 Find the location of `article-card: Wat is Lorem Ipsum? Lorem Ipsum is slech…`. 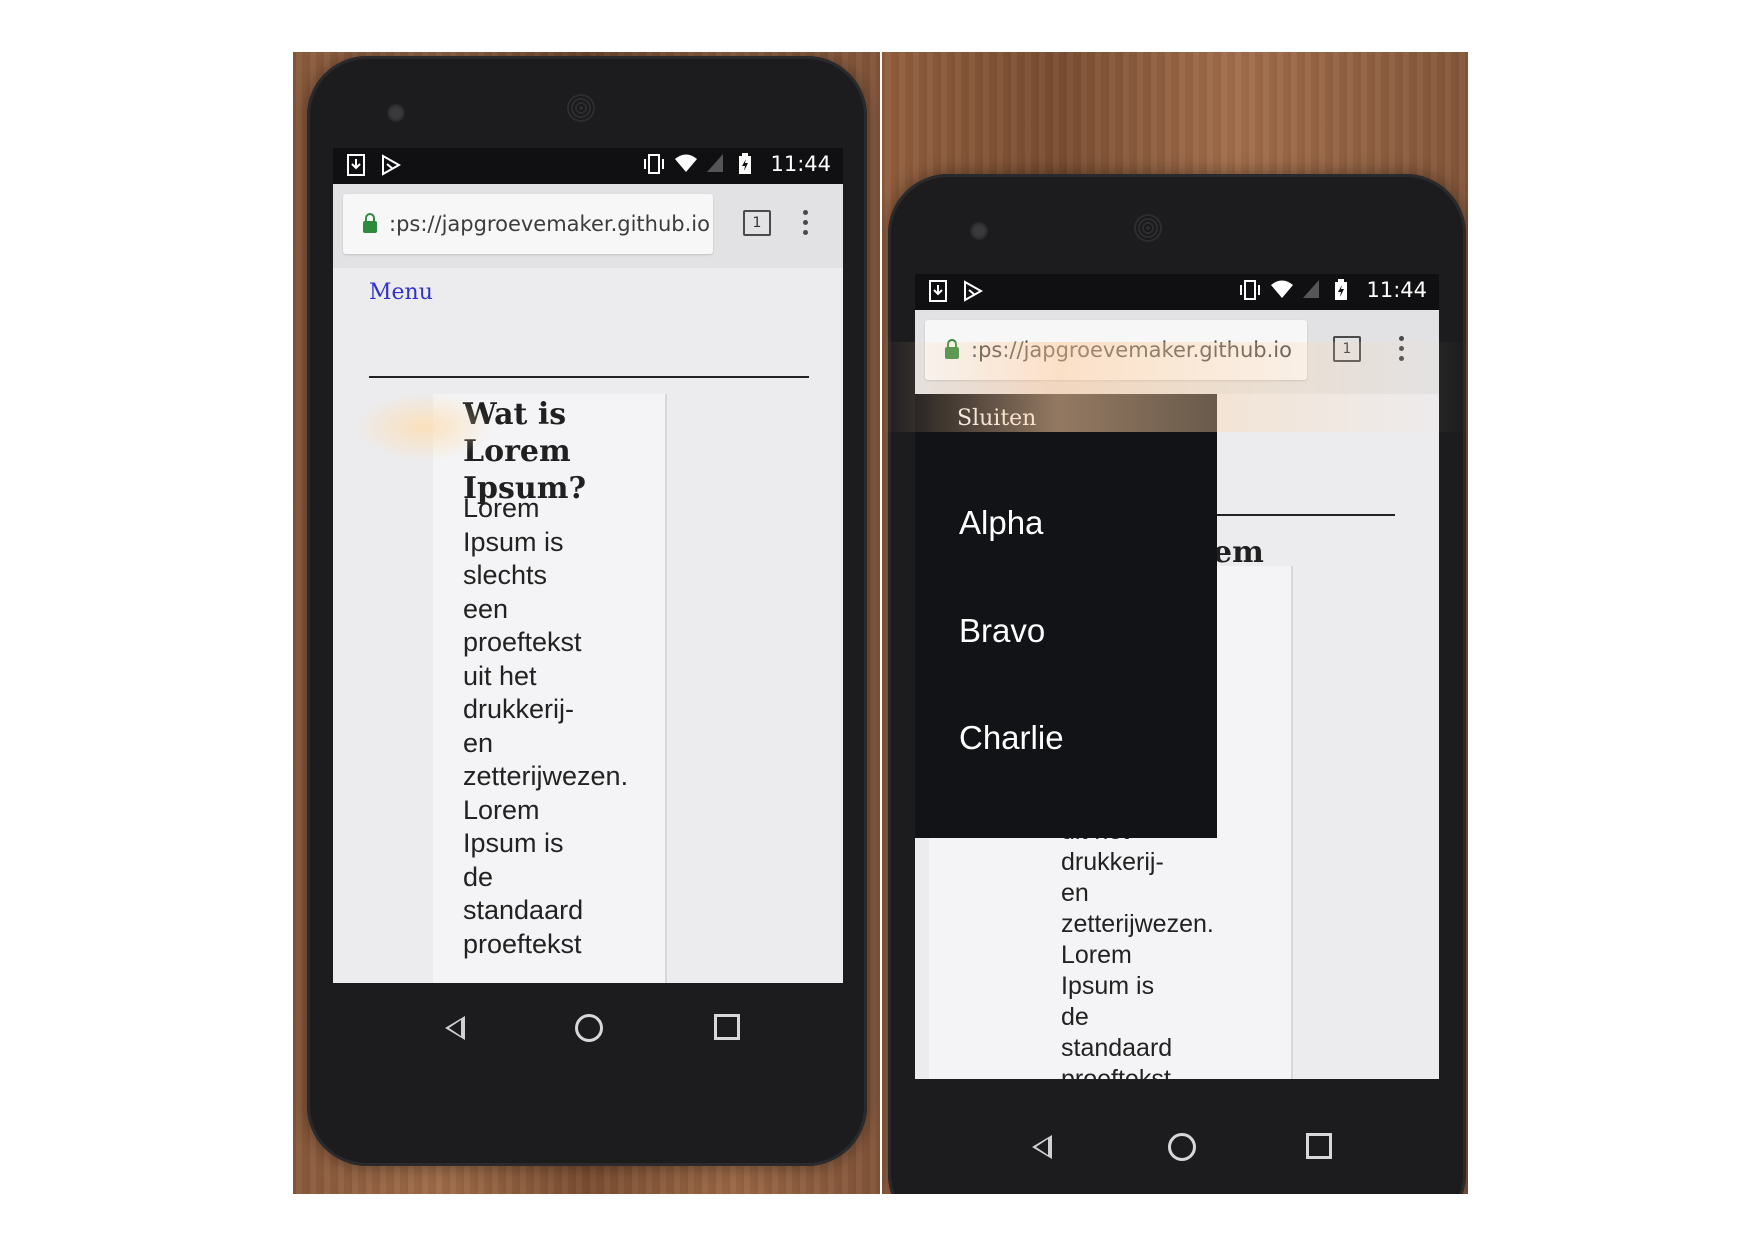

article-card: Wat is Lorem Ipsum? Lorem Ipsum is slech… is located at coordinates (550, 688).